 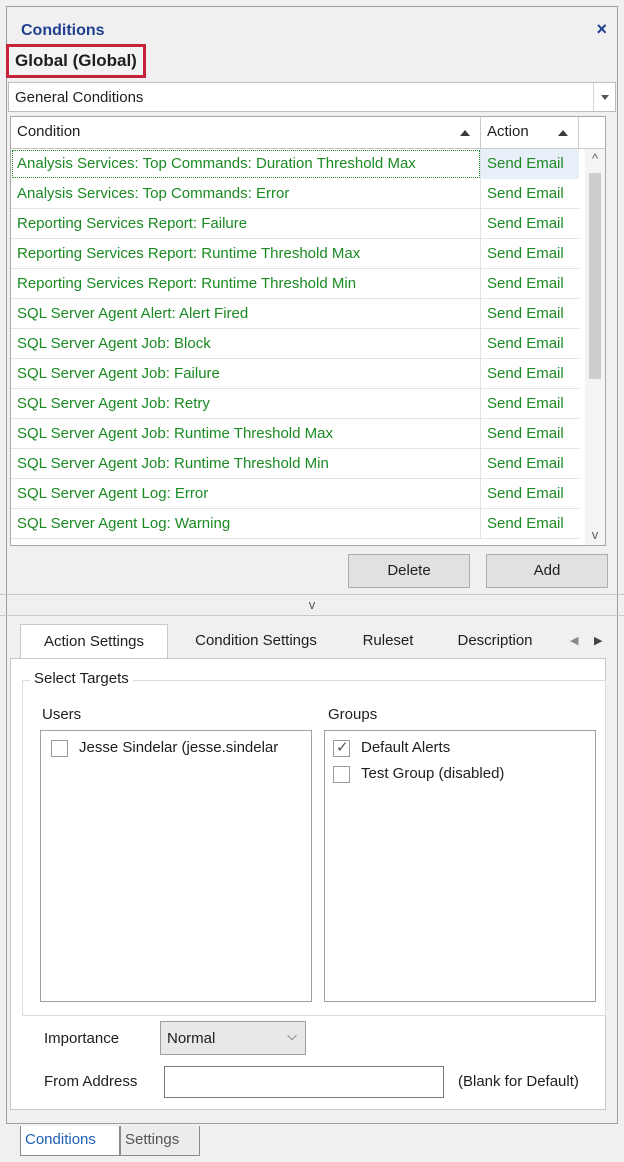 What do you see at coordinates (256, 641) in the screenshot?
I see `tab-condition-settings: Condition Settings` at bounding box center [256, 641].